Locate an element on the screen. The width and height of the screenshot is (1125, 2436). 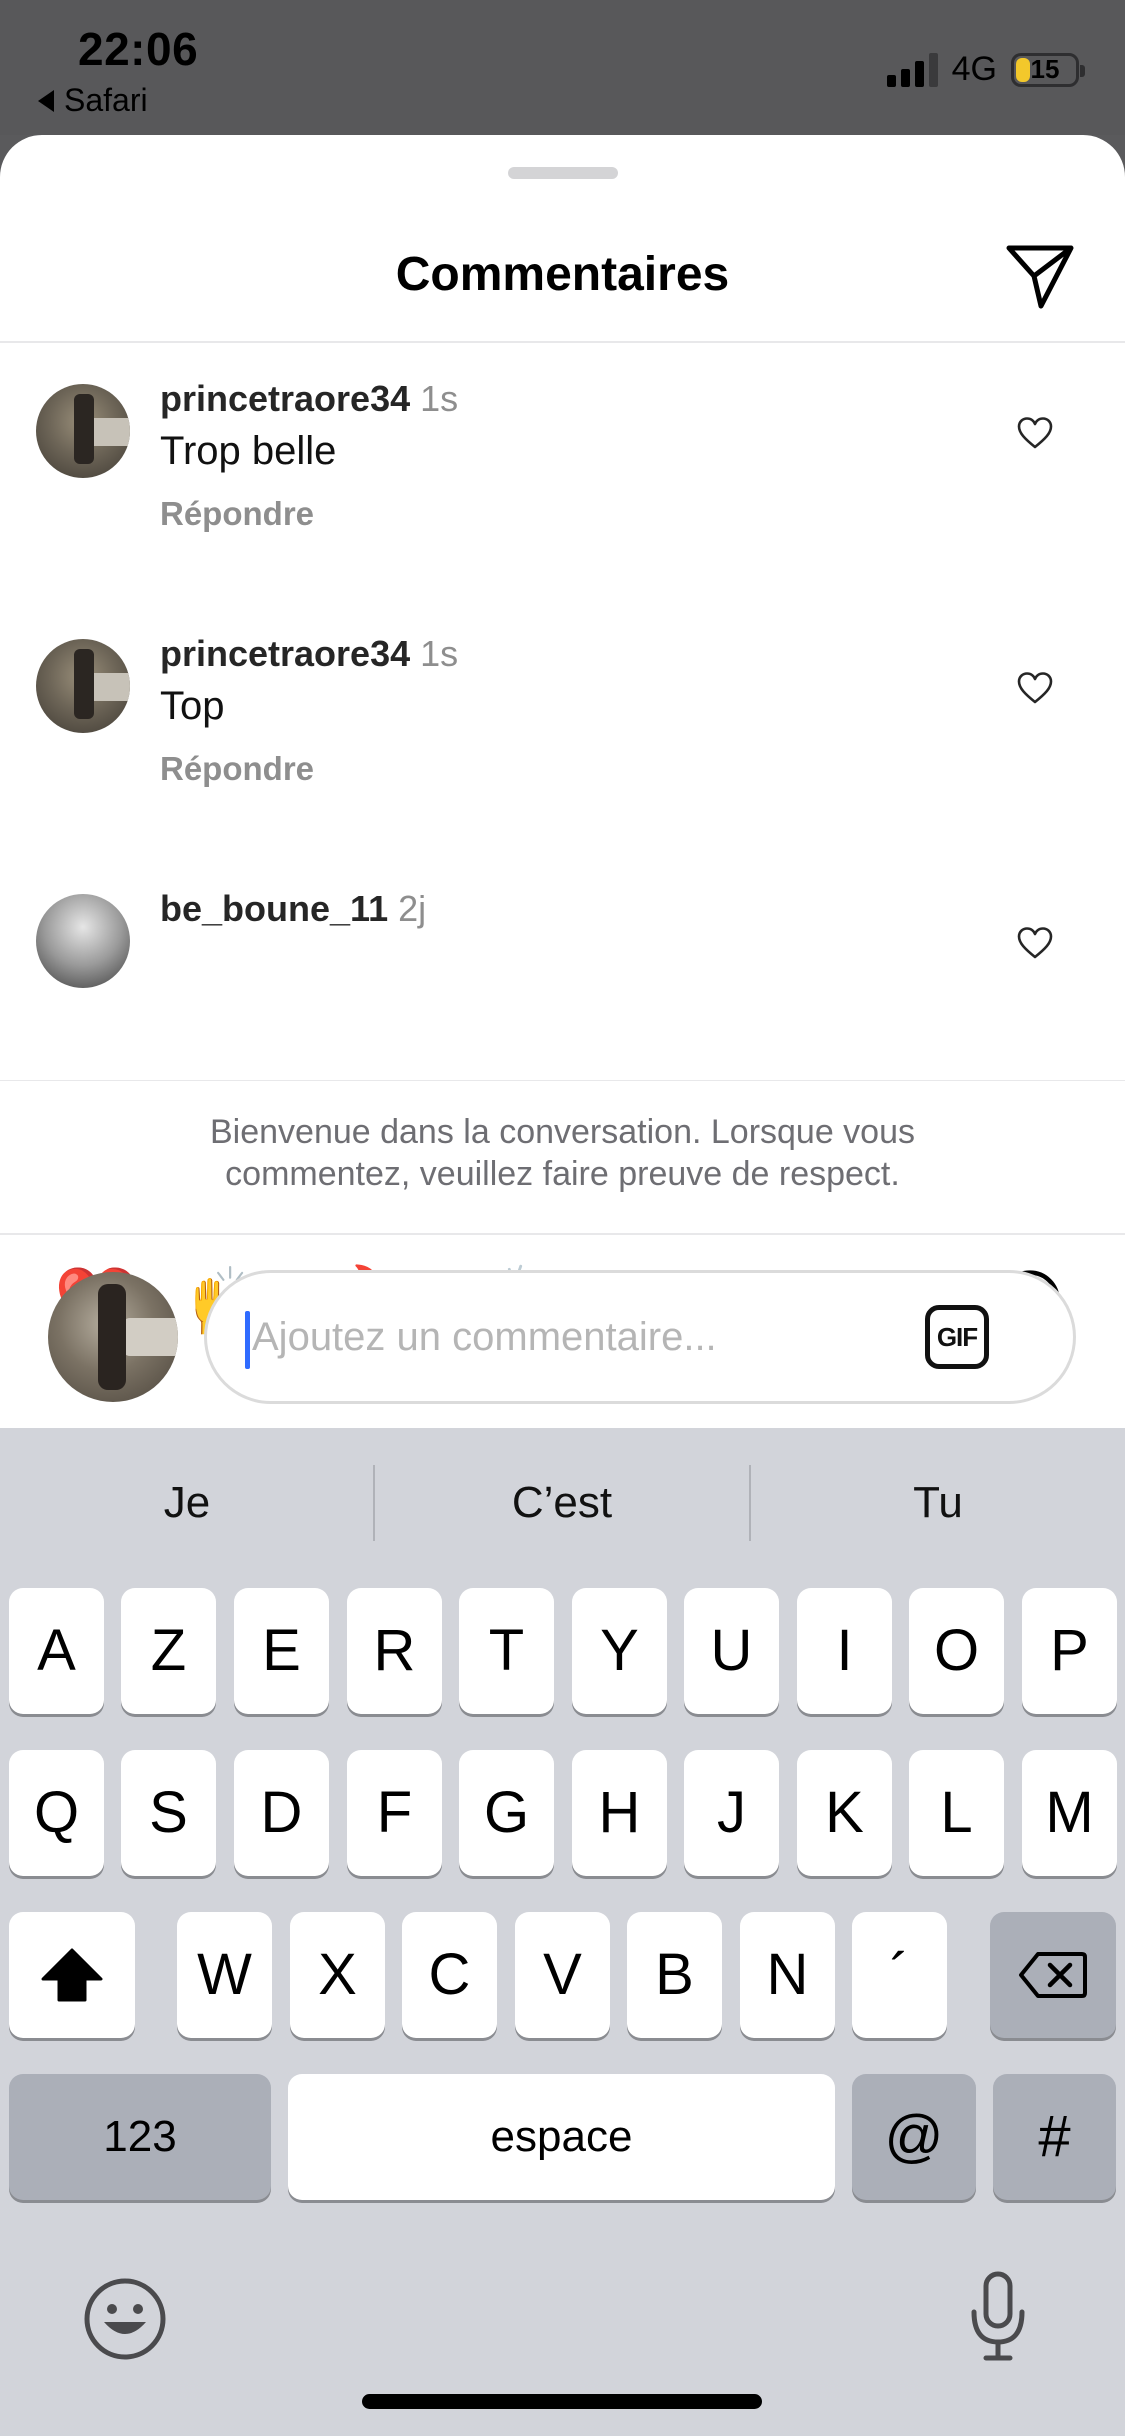
microphone-icon is located at coordinates (998, 2316).